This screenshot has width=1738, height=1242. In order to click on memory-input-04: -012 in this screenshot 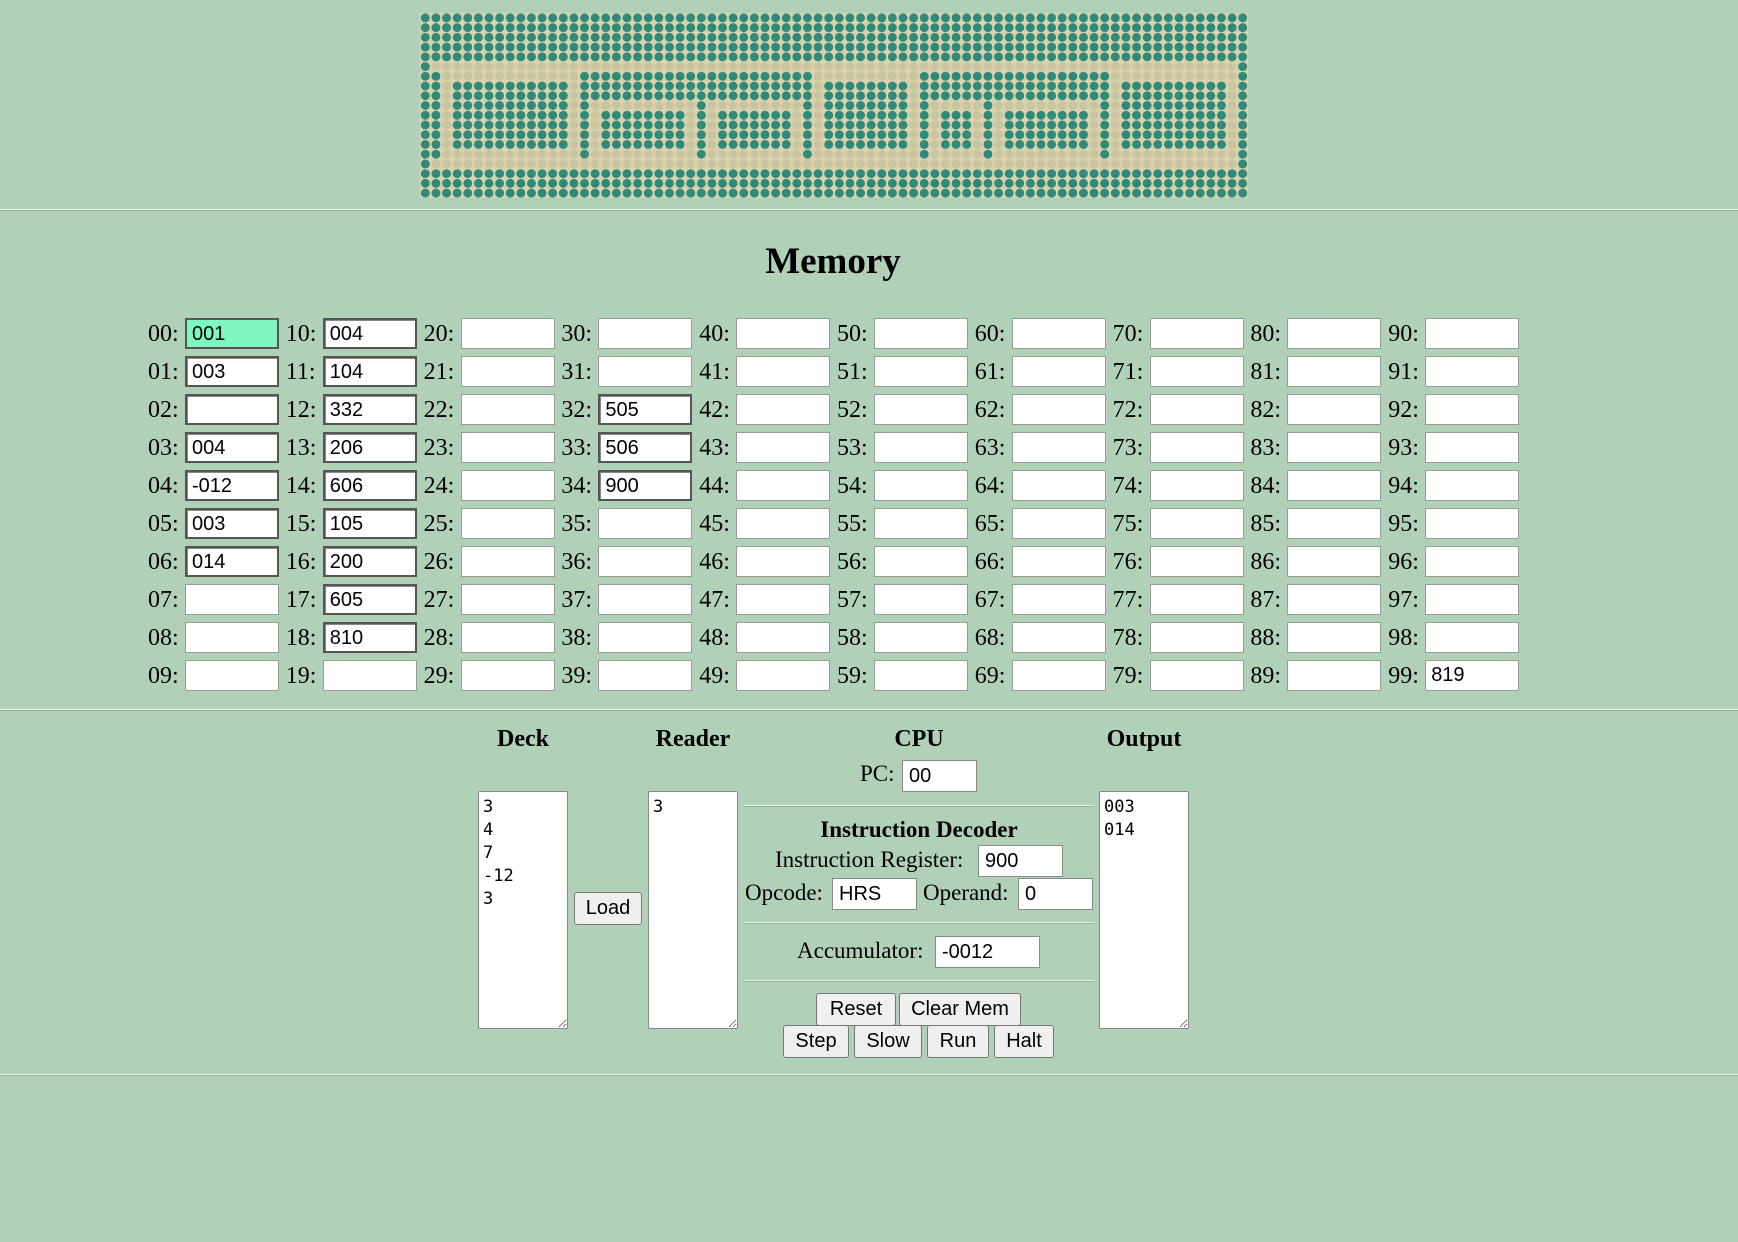, I will do `click(232, 485)`.